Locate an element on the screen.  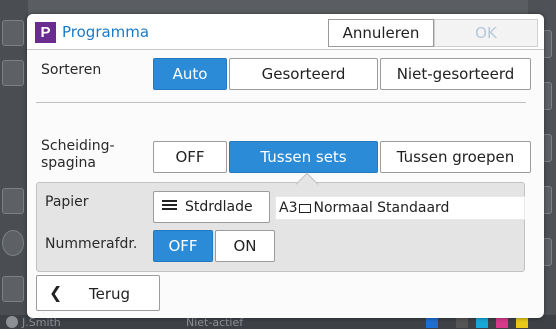
separator-between-sets-button: Tussen sets is located at coordinates (303, 157).